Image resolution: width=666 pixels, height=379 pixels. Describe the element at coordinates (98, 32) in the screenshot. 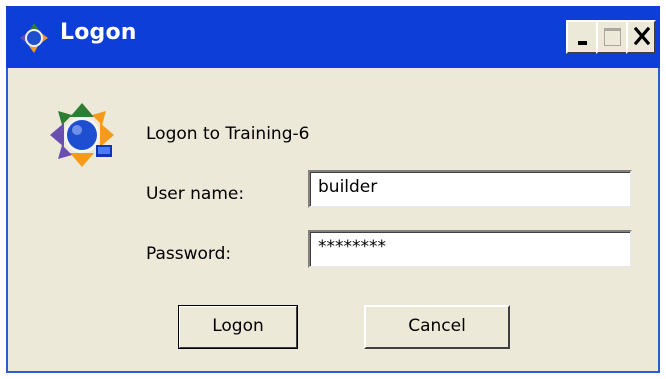

I see `window-title: Logon` at that location.